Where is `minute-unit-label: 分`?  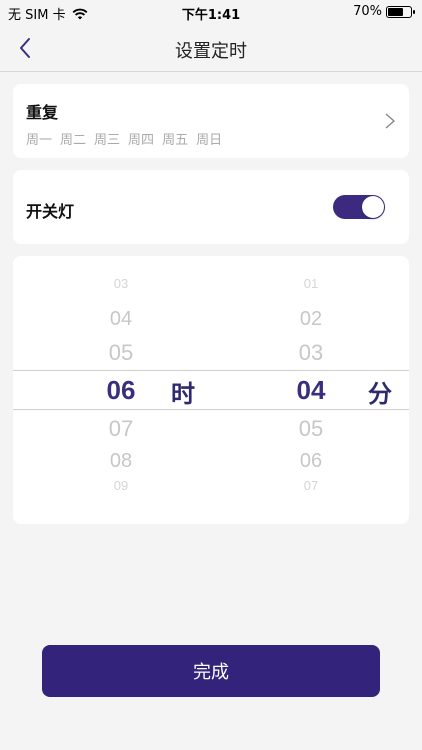 minute-unit-label: 分 is located at coordinates (380, 394).